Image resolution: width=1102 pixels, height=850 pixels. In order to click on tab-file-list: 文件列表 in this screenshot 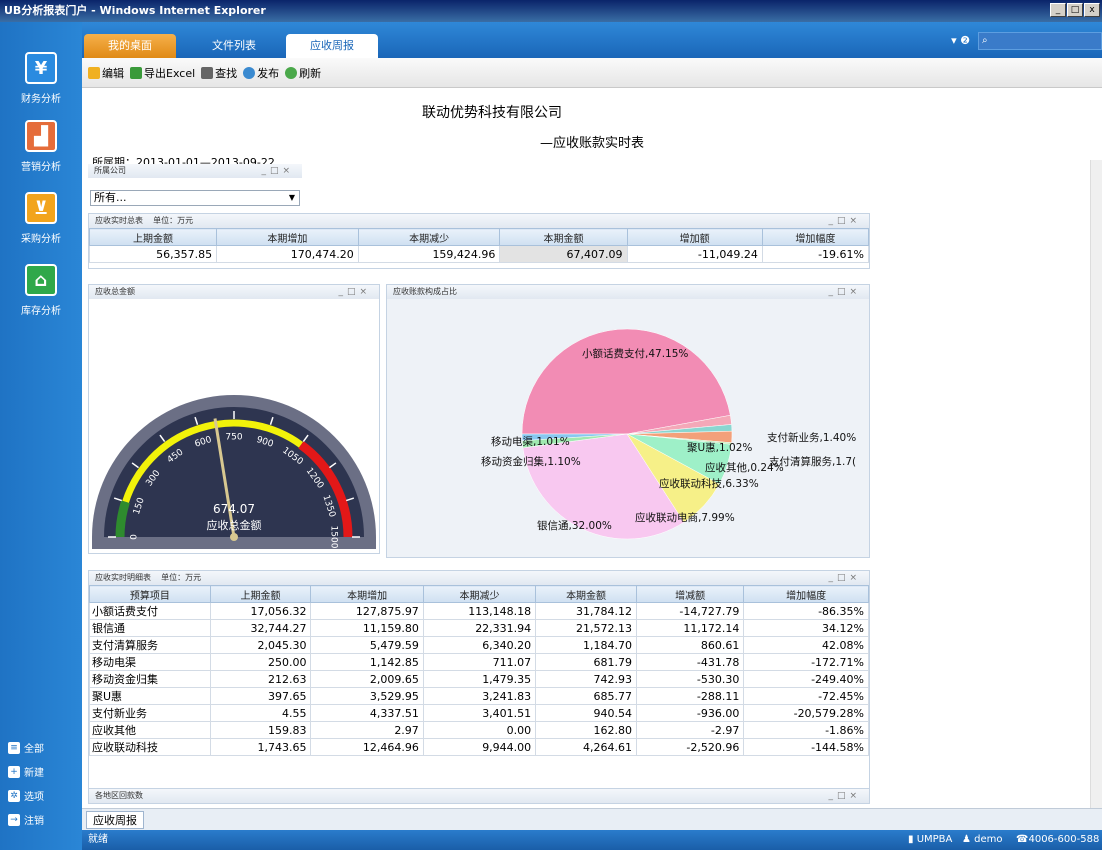, I will do `click(234, 46)`.